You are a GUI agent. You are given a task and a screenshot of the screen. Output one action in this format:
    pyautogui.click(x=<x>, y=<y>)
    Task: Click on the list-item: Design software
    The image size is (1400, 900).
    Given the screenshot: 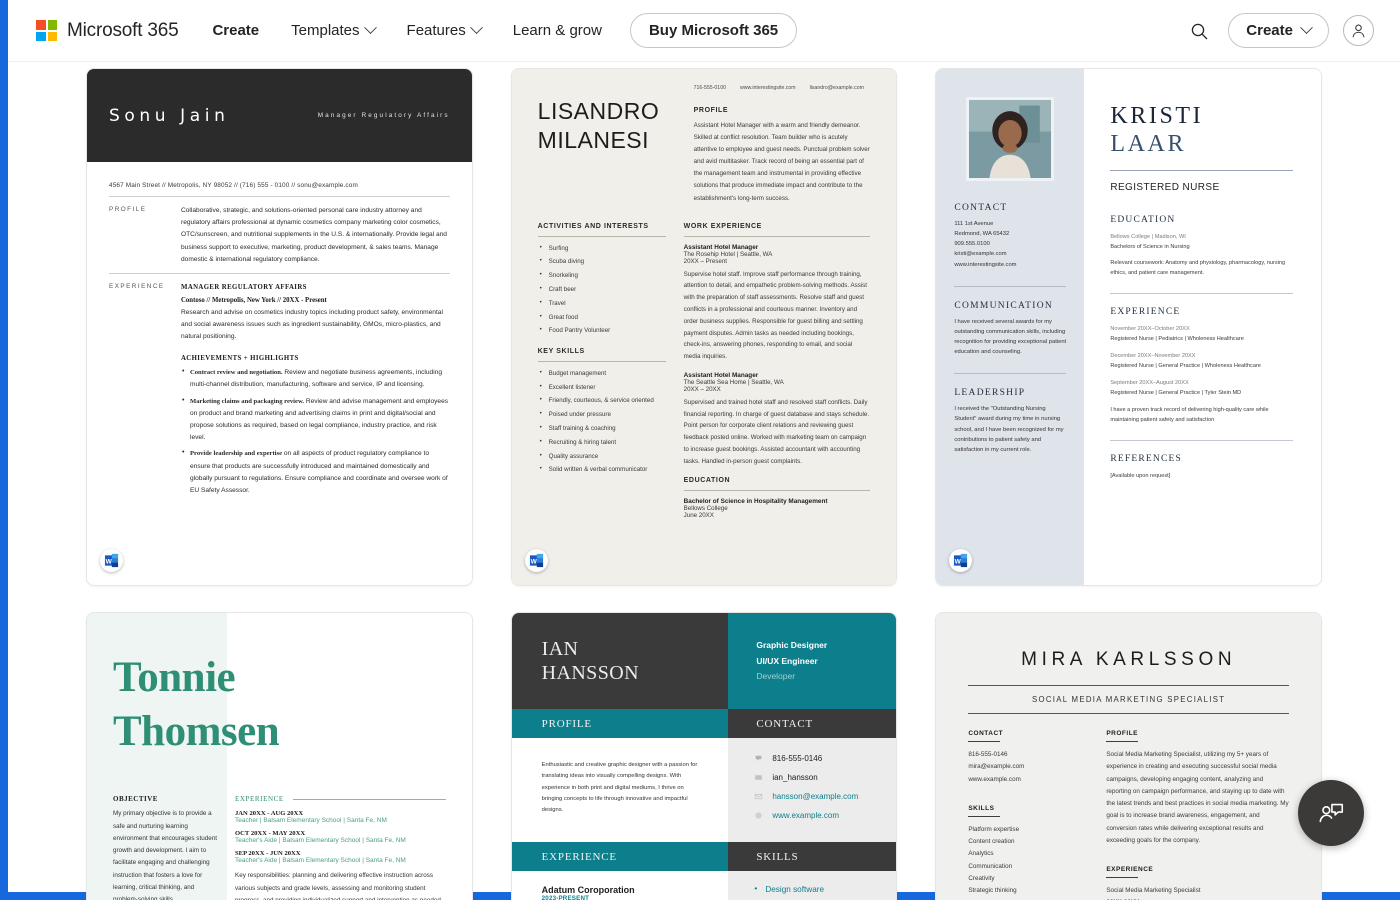 What is the action you would take?
    pyautogui.click(x=820, y=889)
    